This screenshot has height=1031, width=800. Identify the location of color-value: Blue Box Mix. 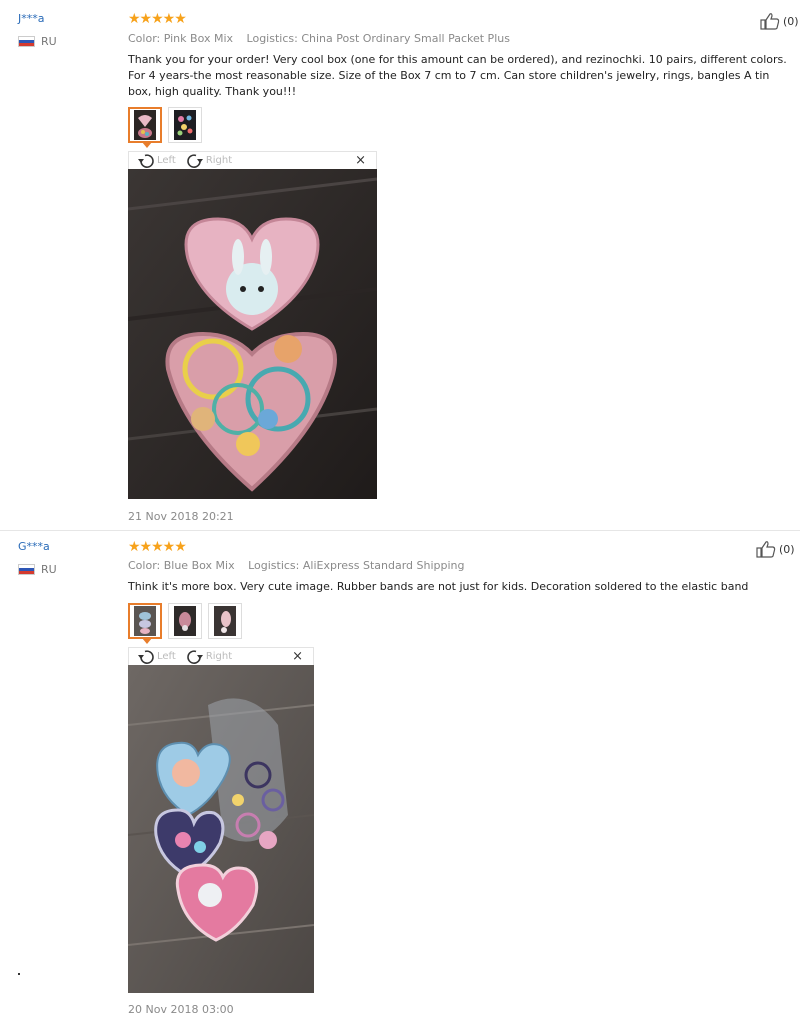
(199, 565).